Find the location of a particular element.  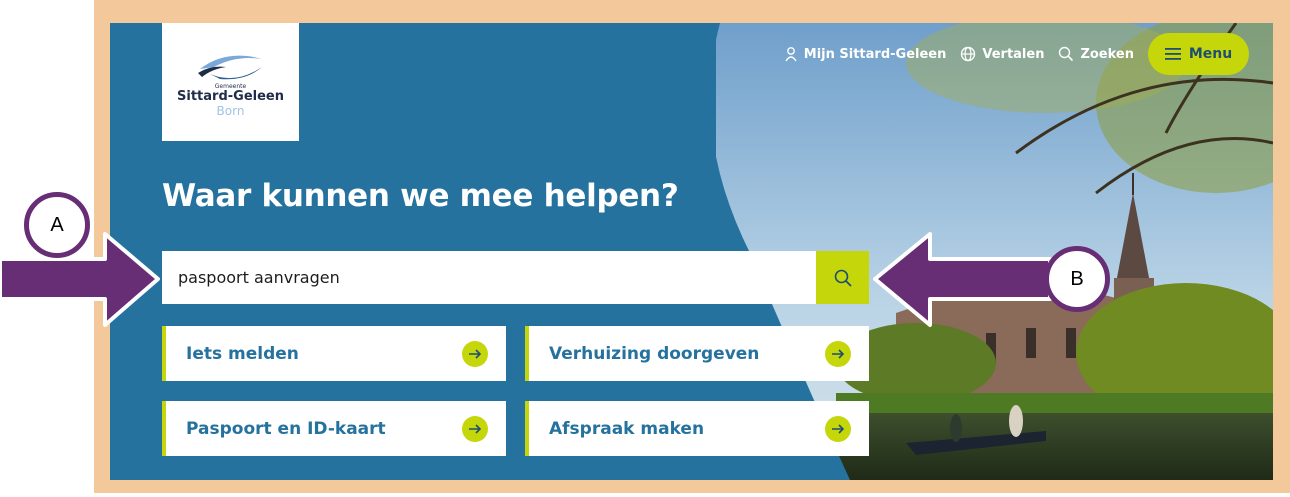

callout-a: A is located at coordinates (57, 225).